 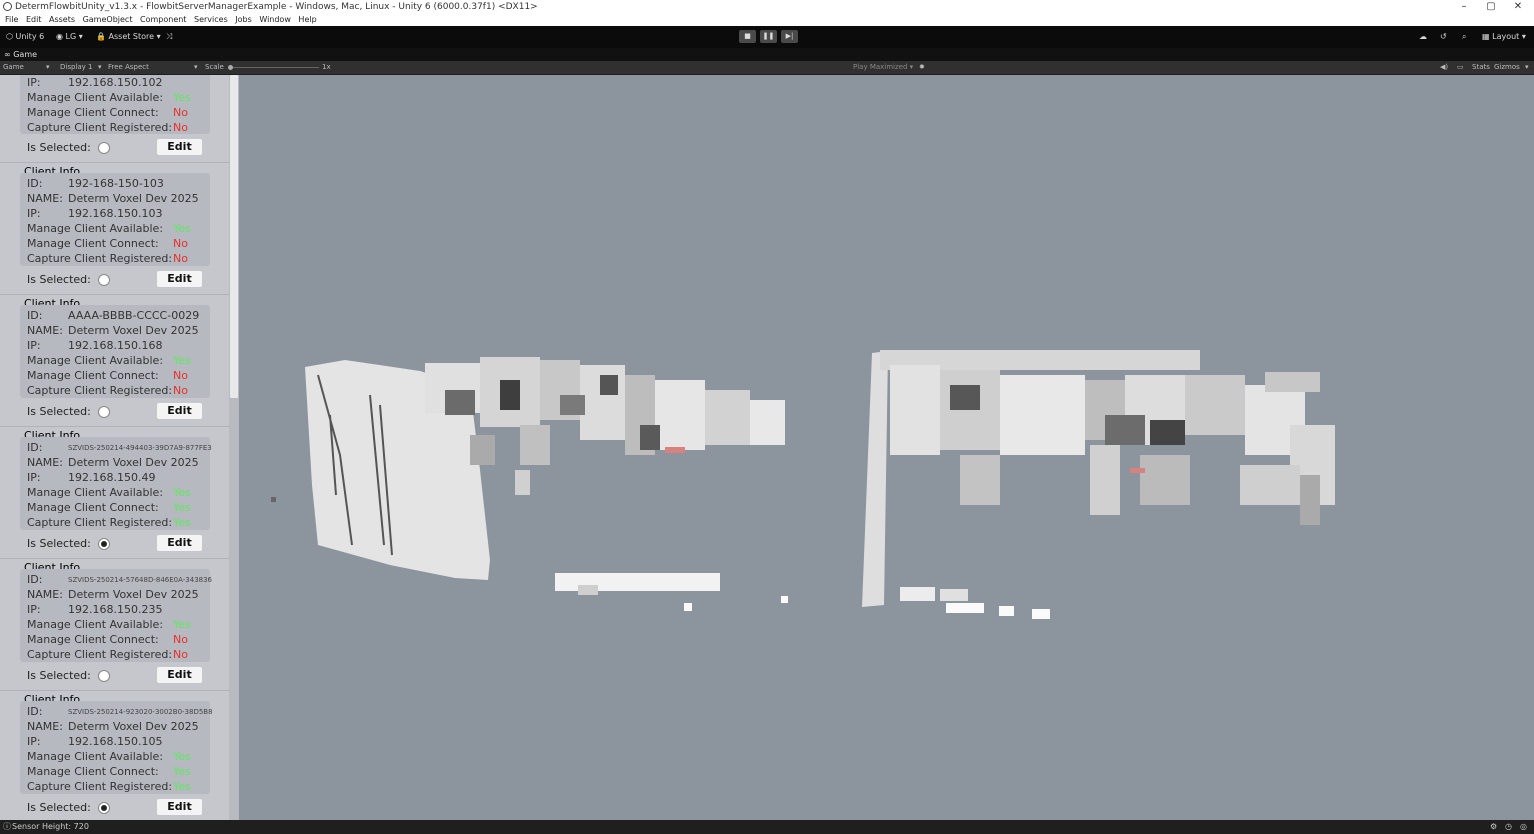 What do you see at coordinates (114, 558) in the screenshot?
I see `card-divider` at bounding box center [114, 558].